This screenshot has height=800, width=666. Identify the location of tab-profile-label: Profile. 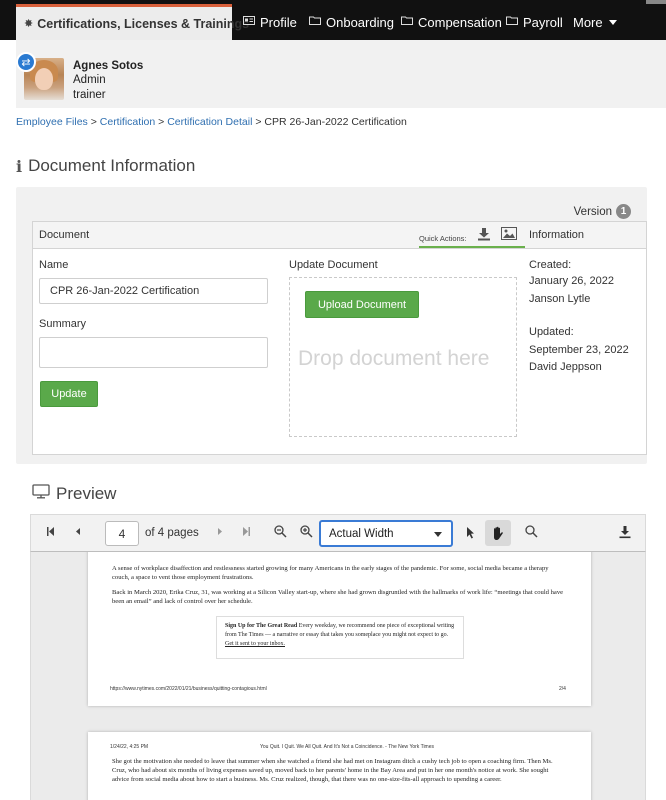
(278, 22).